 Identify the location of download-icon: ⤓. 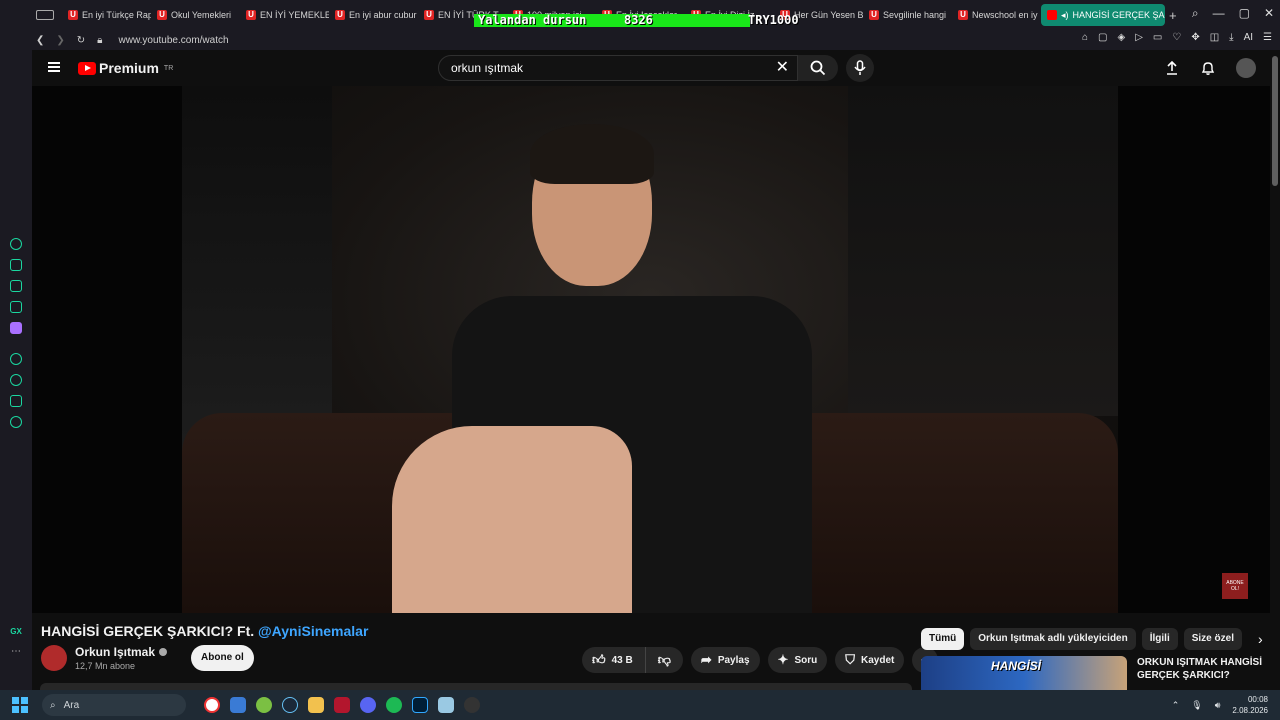
(1231, 37).